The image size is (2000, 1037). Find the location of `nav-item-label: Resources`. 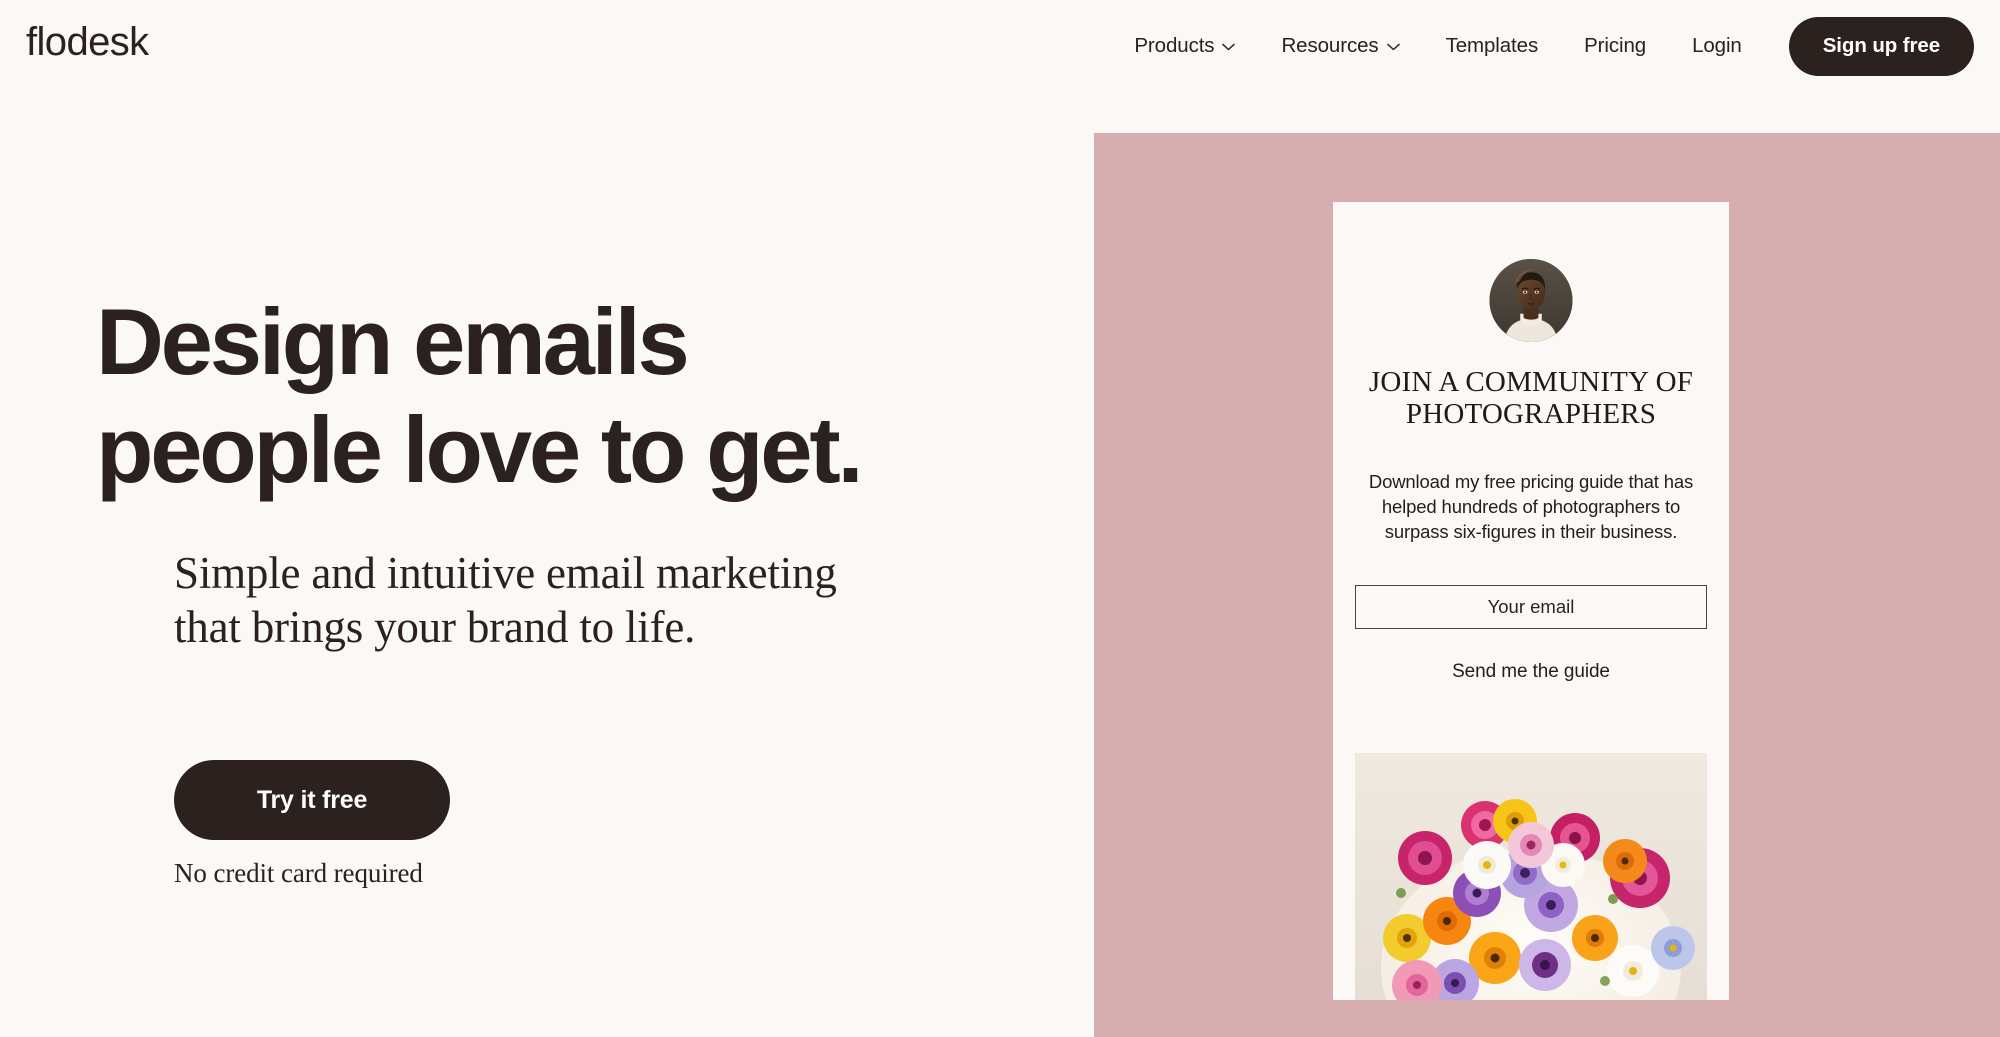

nav-item-label: Resources is located at coordinates (1330, 45).